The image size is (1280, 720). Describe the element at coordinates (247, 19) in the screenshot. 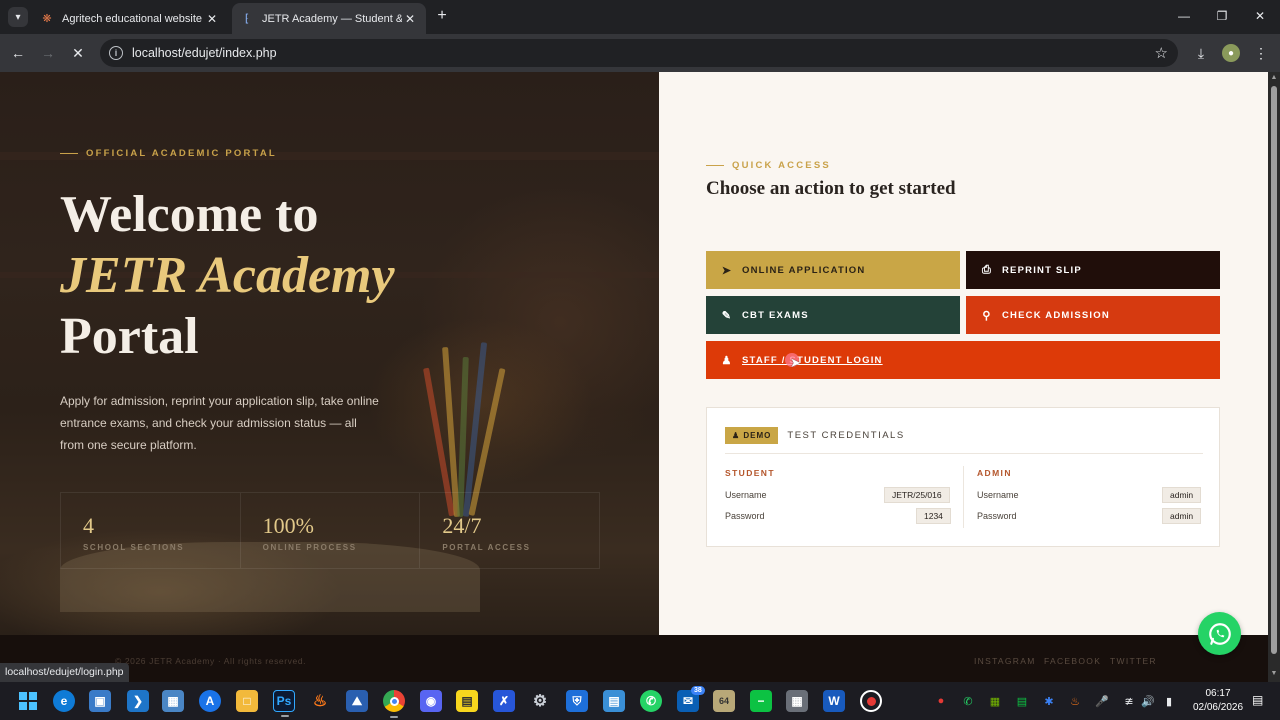

I see `loading-spinner-icon: ⁅` at that location.